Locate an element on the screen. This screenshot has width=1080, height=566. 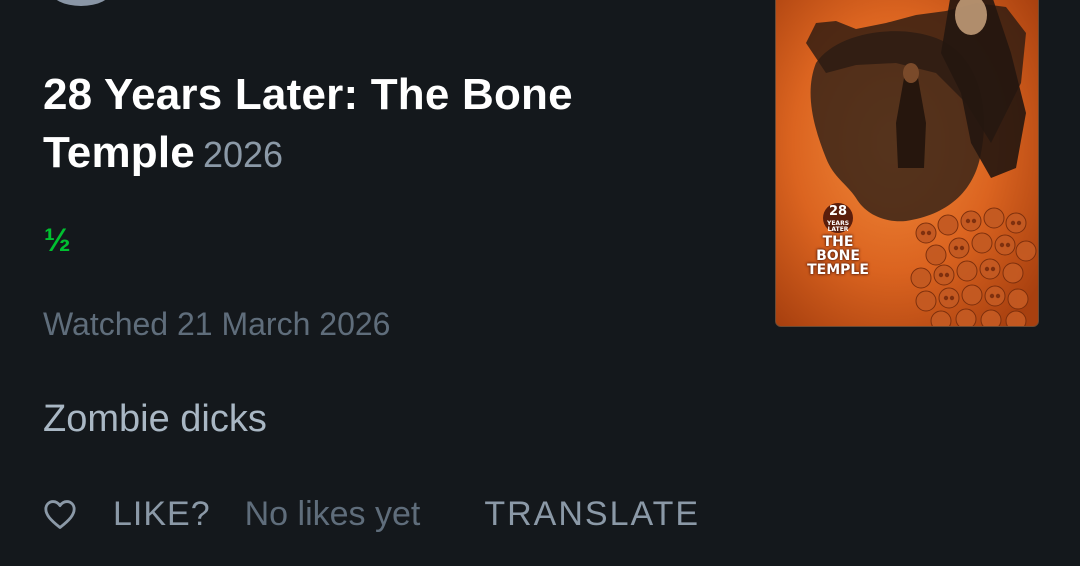
star-rating: ½ is located at coordinates (57, 240).